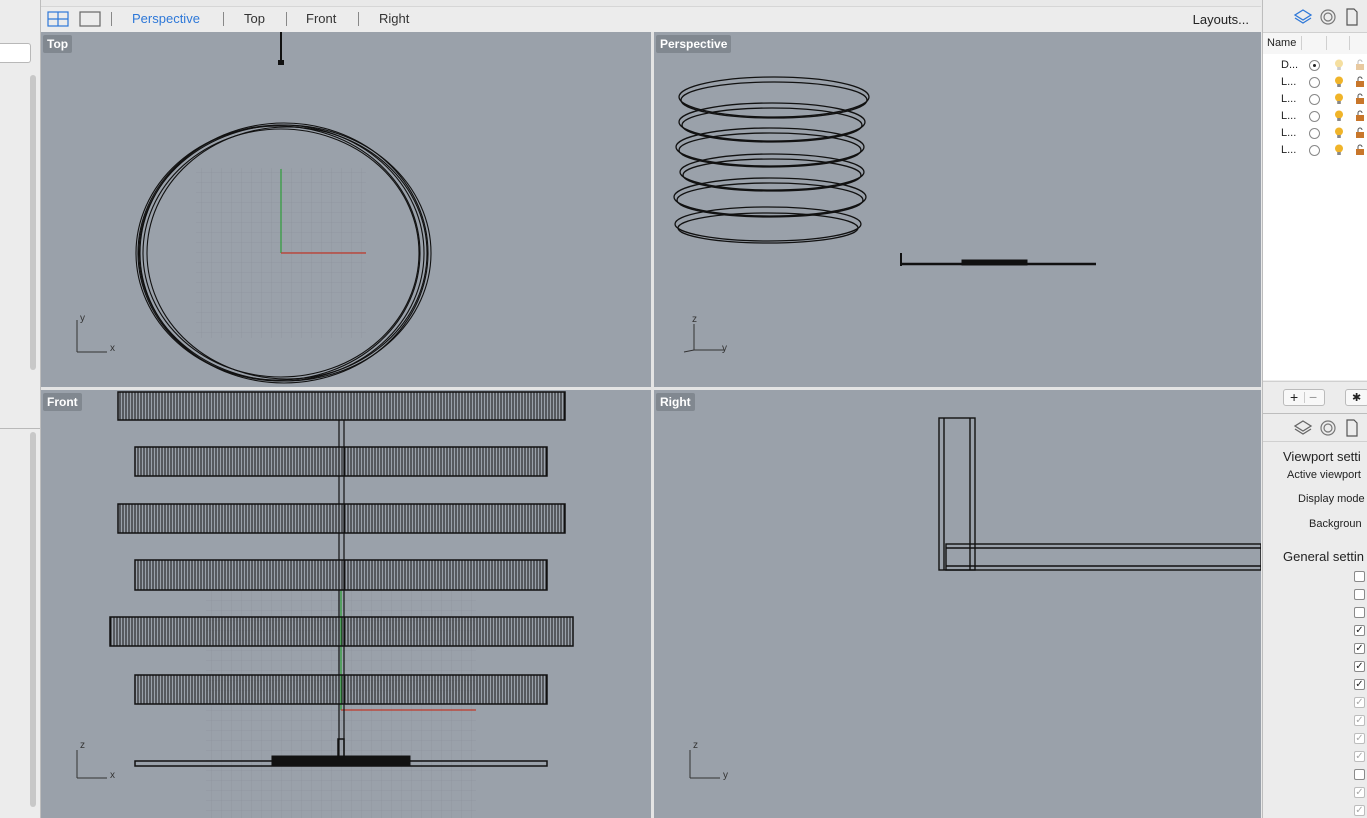  I want to click on layer-options-button: ✱, so click(1356, 397).